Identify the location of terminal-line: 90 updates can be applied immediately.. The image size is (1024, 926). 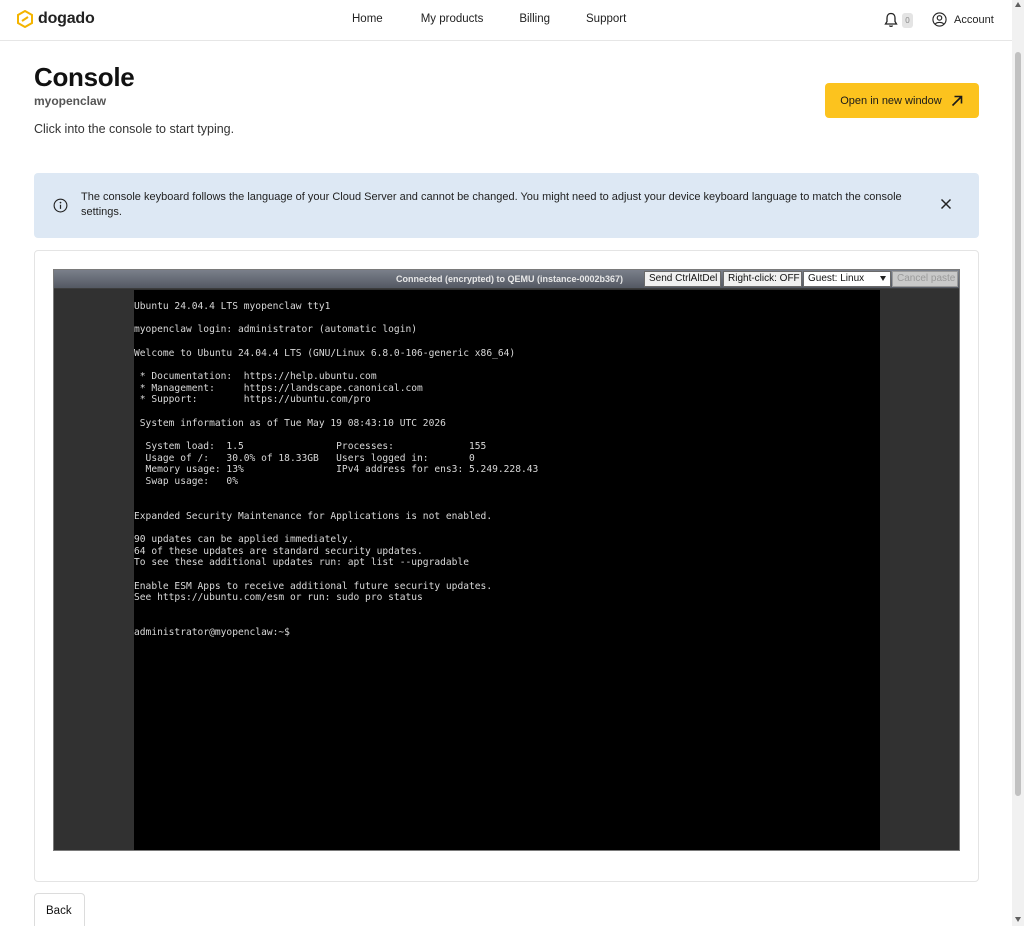
(244, 540).